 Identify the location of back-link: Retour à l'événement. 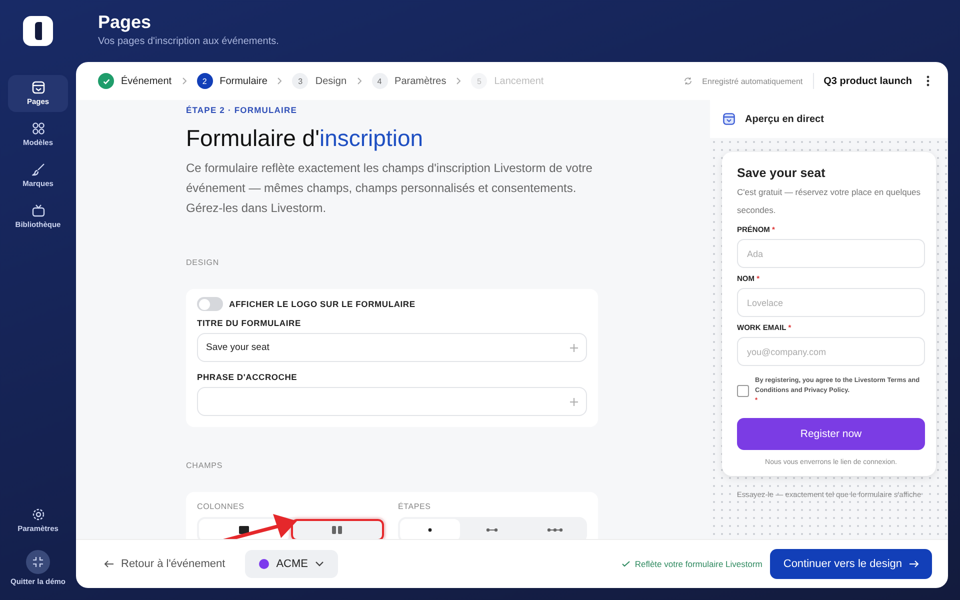
(165, 564).